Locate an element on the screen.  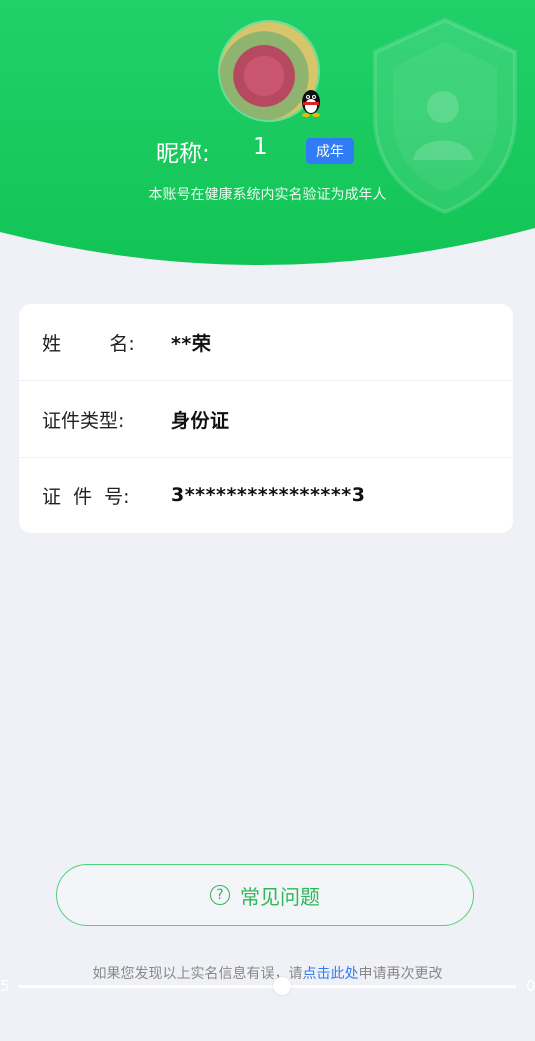
verification-status-text: 本账号在健康系统内实名验证为成年人 is located at coordinates (267, 195).